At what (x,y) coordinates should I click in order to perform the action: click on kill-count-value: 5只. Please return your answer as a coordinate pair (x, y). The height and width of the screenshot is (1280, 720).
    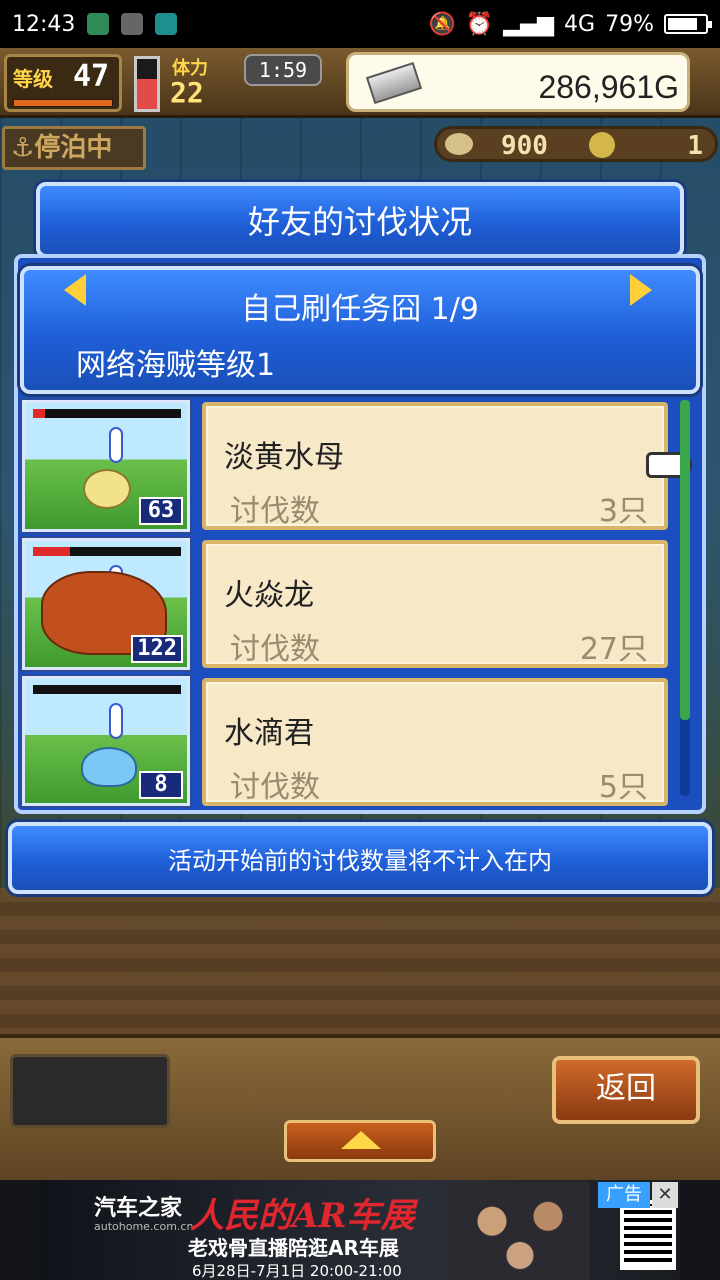
    Looking at the image, I should click on (623, 787).